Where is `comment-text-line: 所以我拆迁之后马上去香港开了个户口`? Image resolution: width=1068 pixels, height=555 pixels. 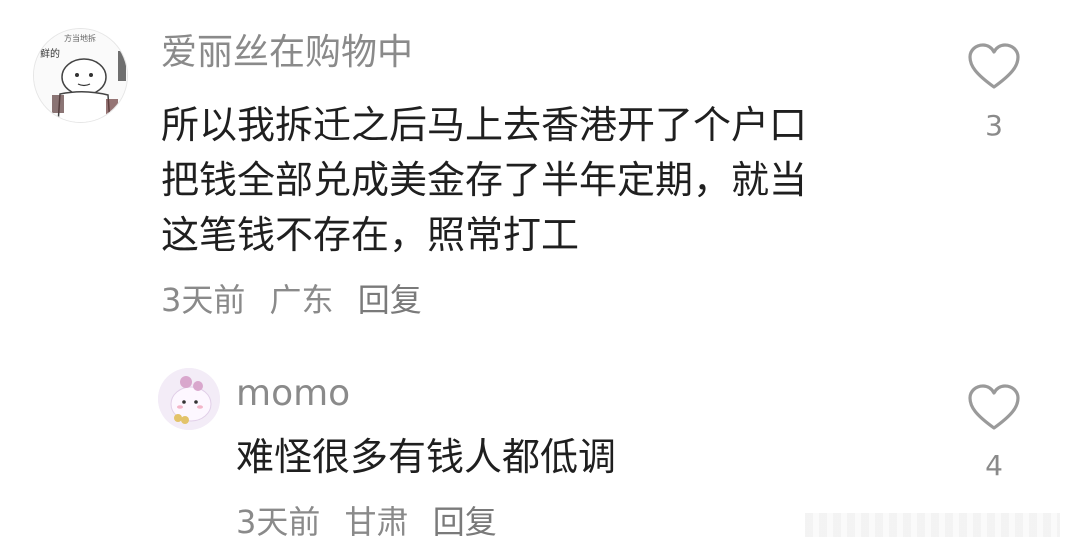 comment-text-line: 所以我拆迁之后马上去香港开了个户口 is located at coordinates (484, 125).